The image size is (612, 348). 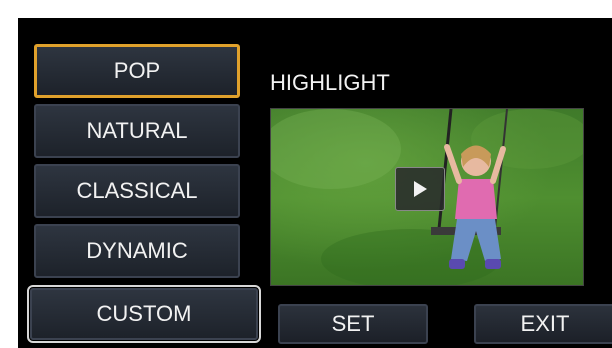 I want to click on exit-label: EXIT, so click(x=545, y=323).